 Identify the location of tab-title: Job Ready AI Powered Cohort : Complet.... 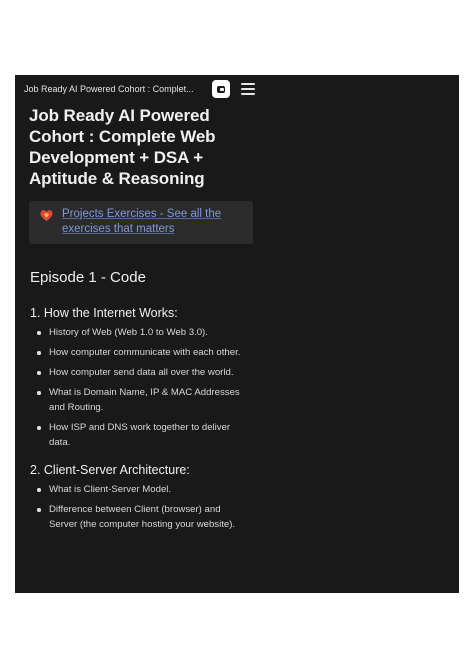
(116, 89).